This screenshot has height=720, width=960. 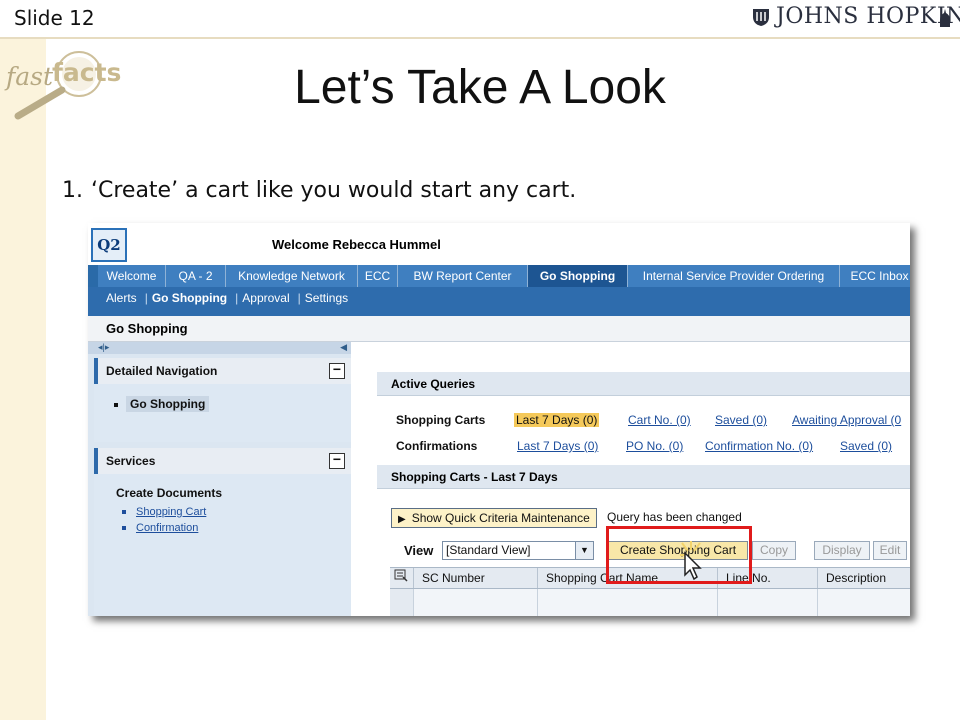 What do you see at coordinates (866, 446) in the screenshot?
I see `conf-saved: Saved (0)` at bounding box center [866, 446].